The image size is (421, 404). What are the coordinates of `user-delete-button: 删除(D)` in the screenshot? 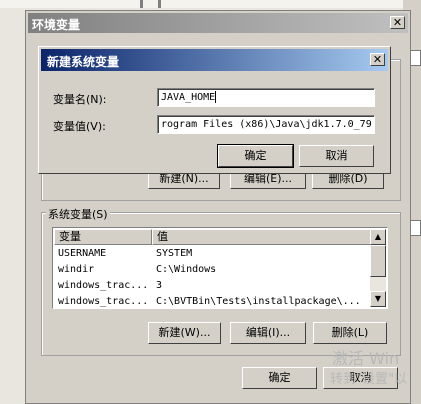 It's located at (348, 181).